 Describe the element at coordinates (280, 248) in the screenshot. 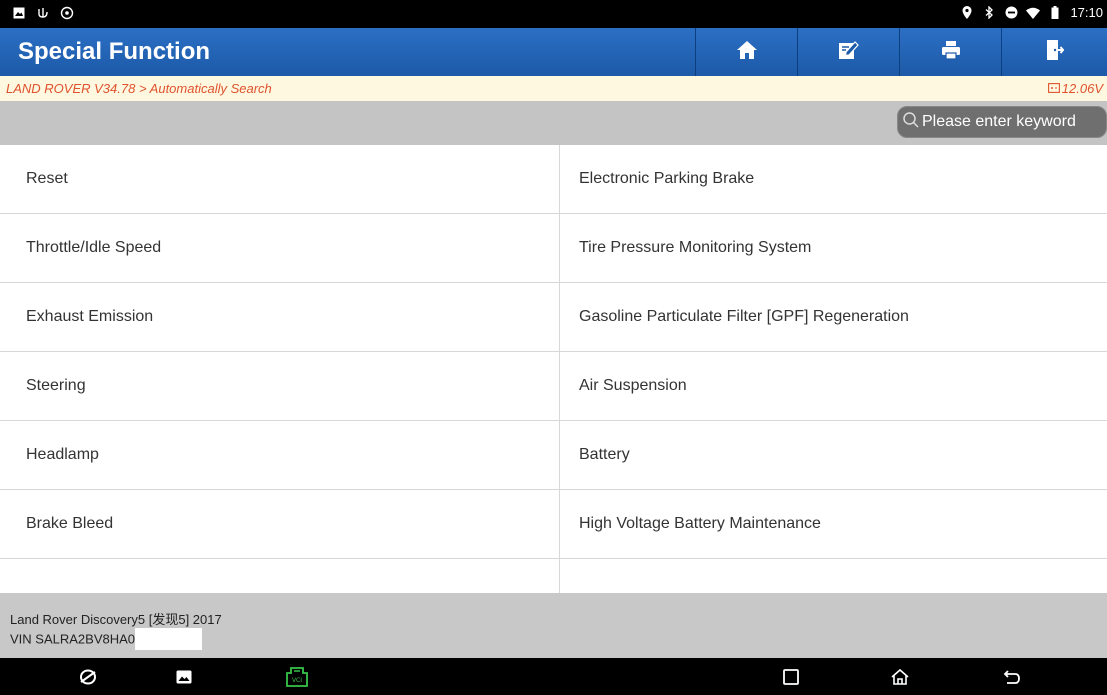

I see `function-item-throttle-idle-speed: Throttle/Idle Speed` at that location.